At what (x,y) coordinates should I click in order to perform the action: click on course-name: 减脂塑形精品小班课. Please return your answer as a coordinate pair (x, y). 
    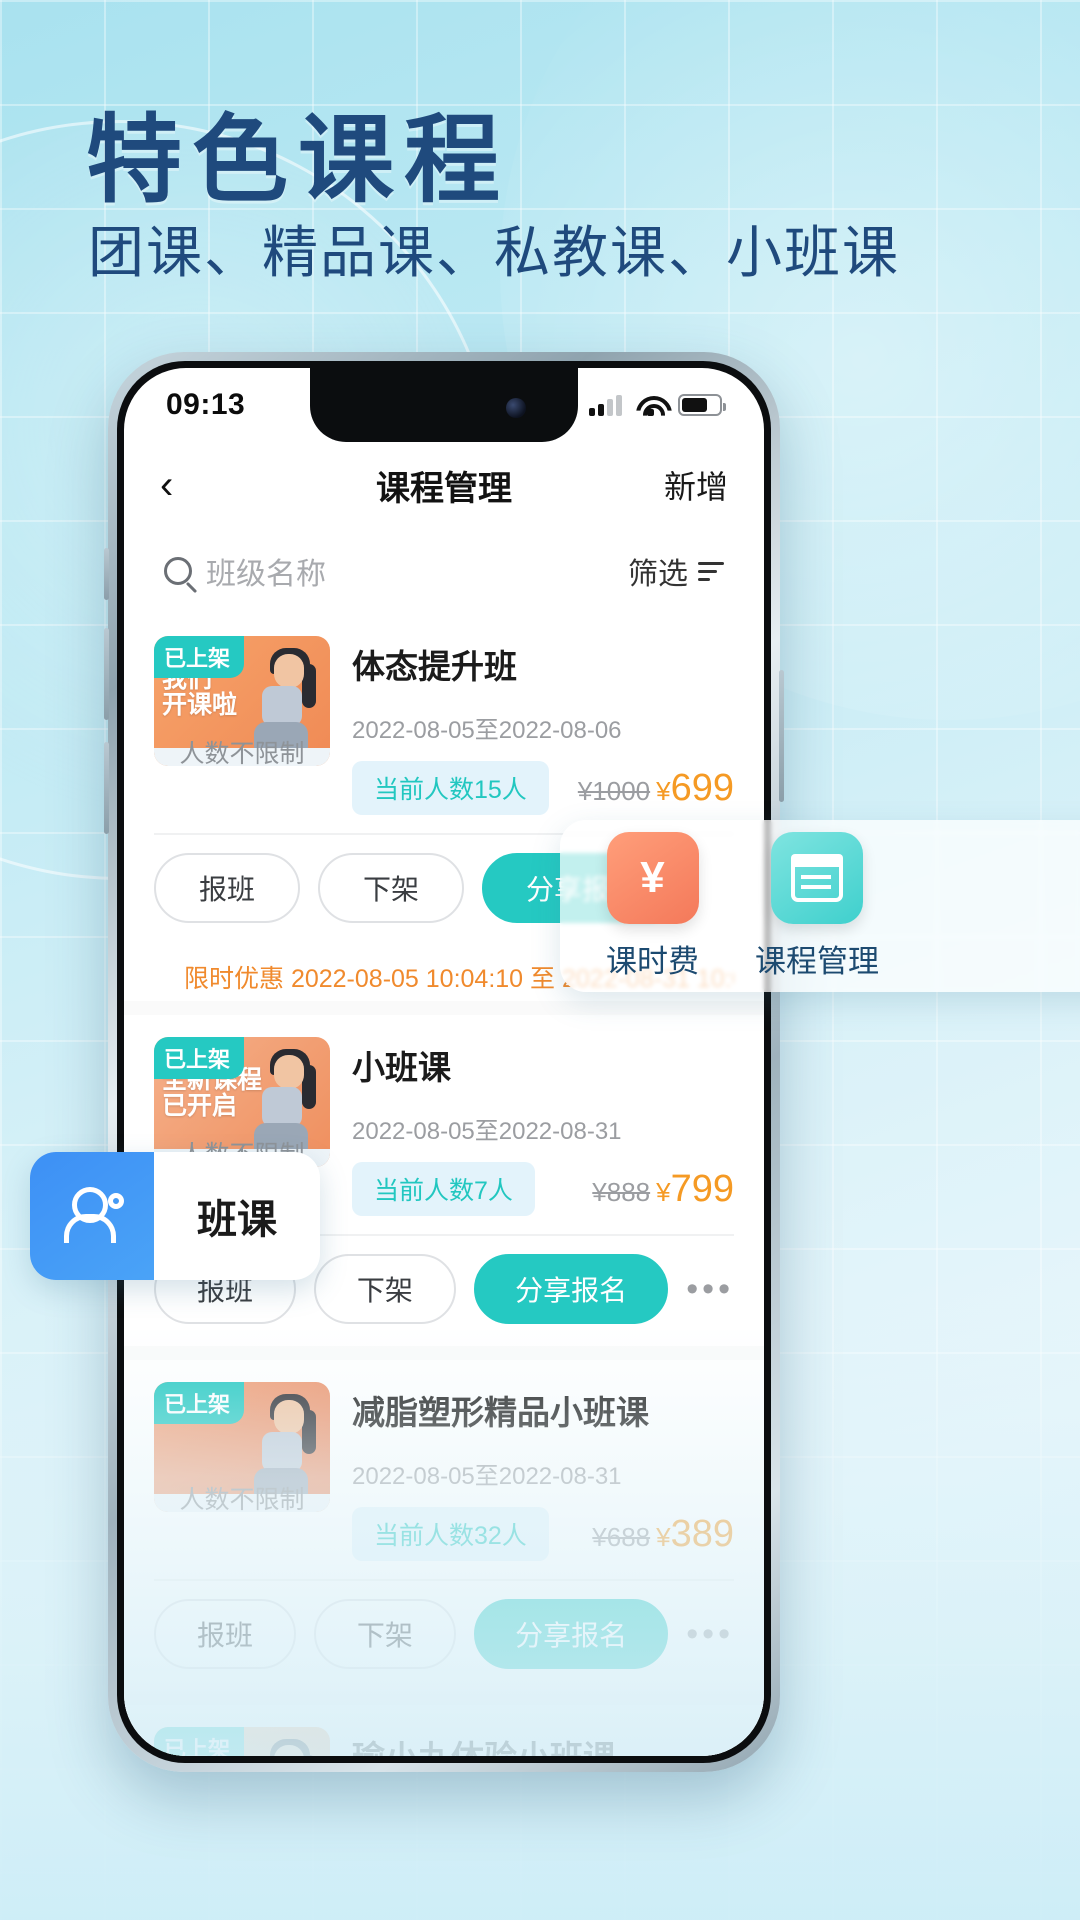
    Looking at the image, I should click on (500, 1412).